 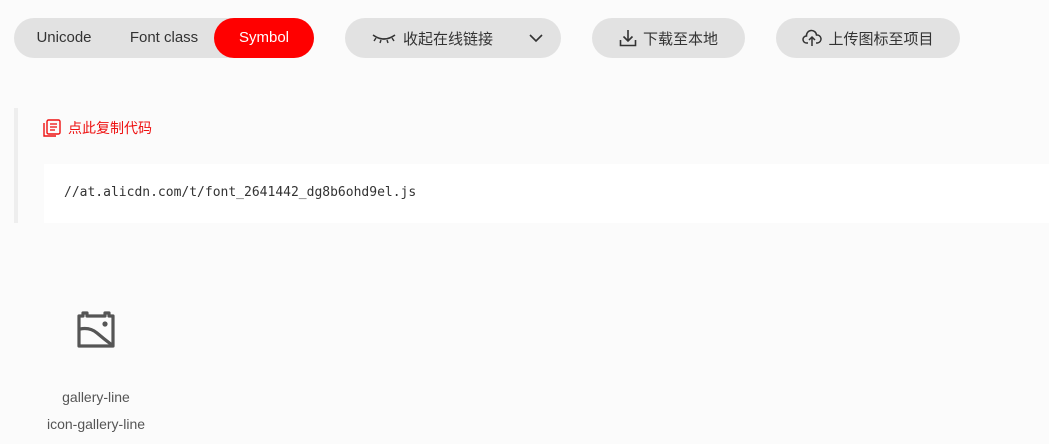 I want to click on icon-name: gallery-line, so click(x=96, y=397).